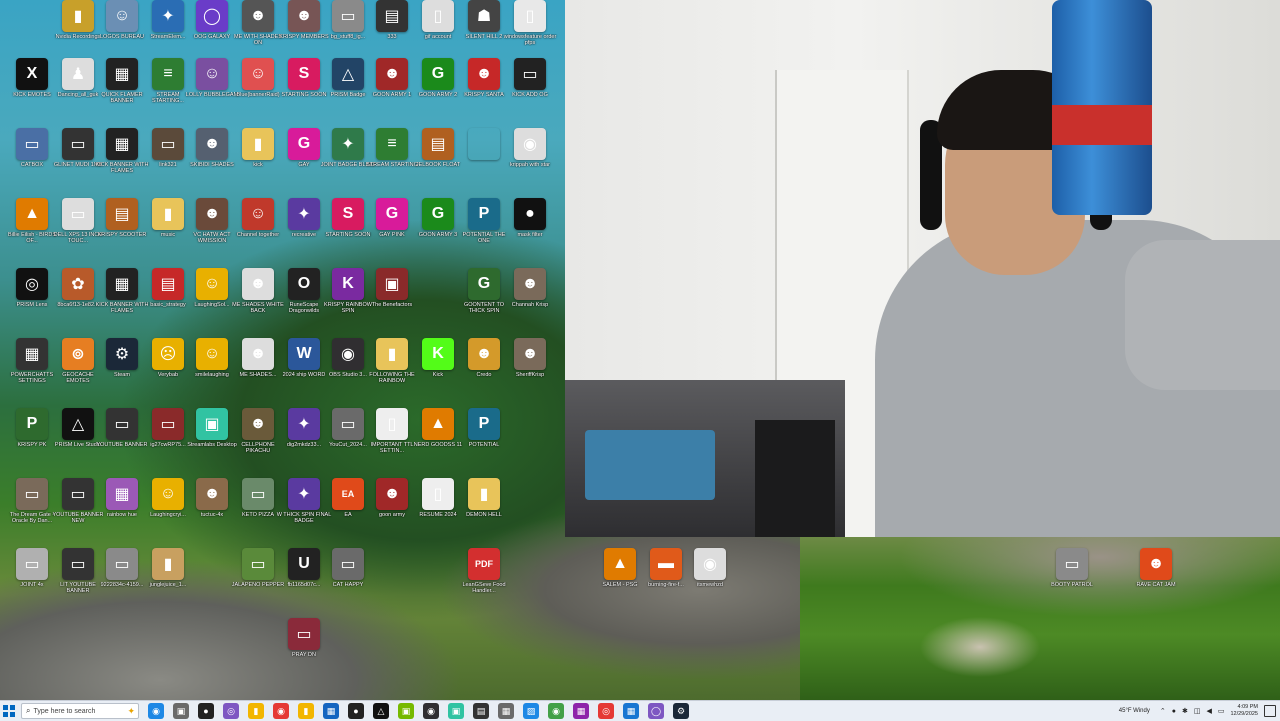  Describe the element at coordinates (258, 291) in the screenshot. I see `desktop-icon: ☻ ME SHADES WHITE BACK` at that location.